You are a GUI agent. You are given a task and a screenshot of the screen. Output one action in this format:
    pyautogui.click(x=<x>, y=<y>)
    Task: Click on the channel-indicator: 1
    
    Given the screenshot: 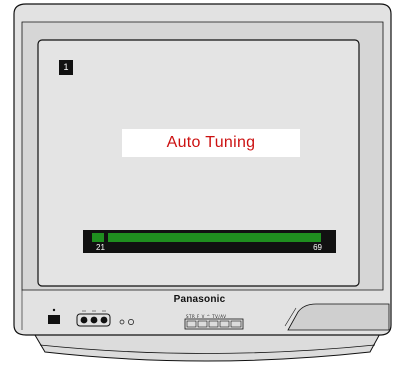 What is the action you would take?
    pyautogui.click(x=66, y=67)
    